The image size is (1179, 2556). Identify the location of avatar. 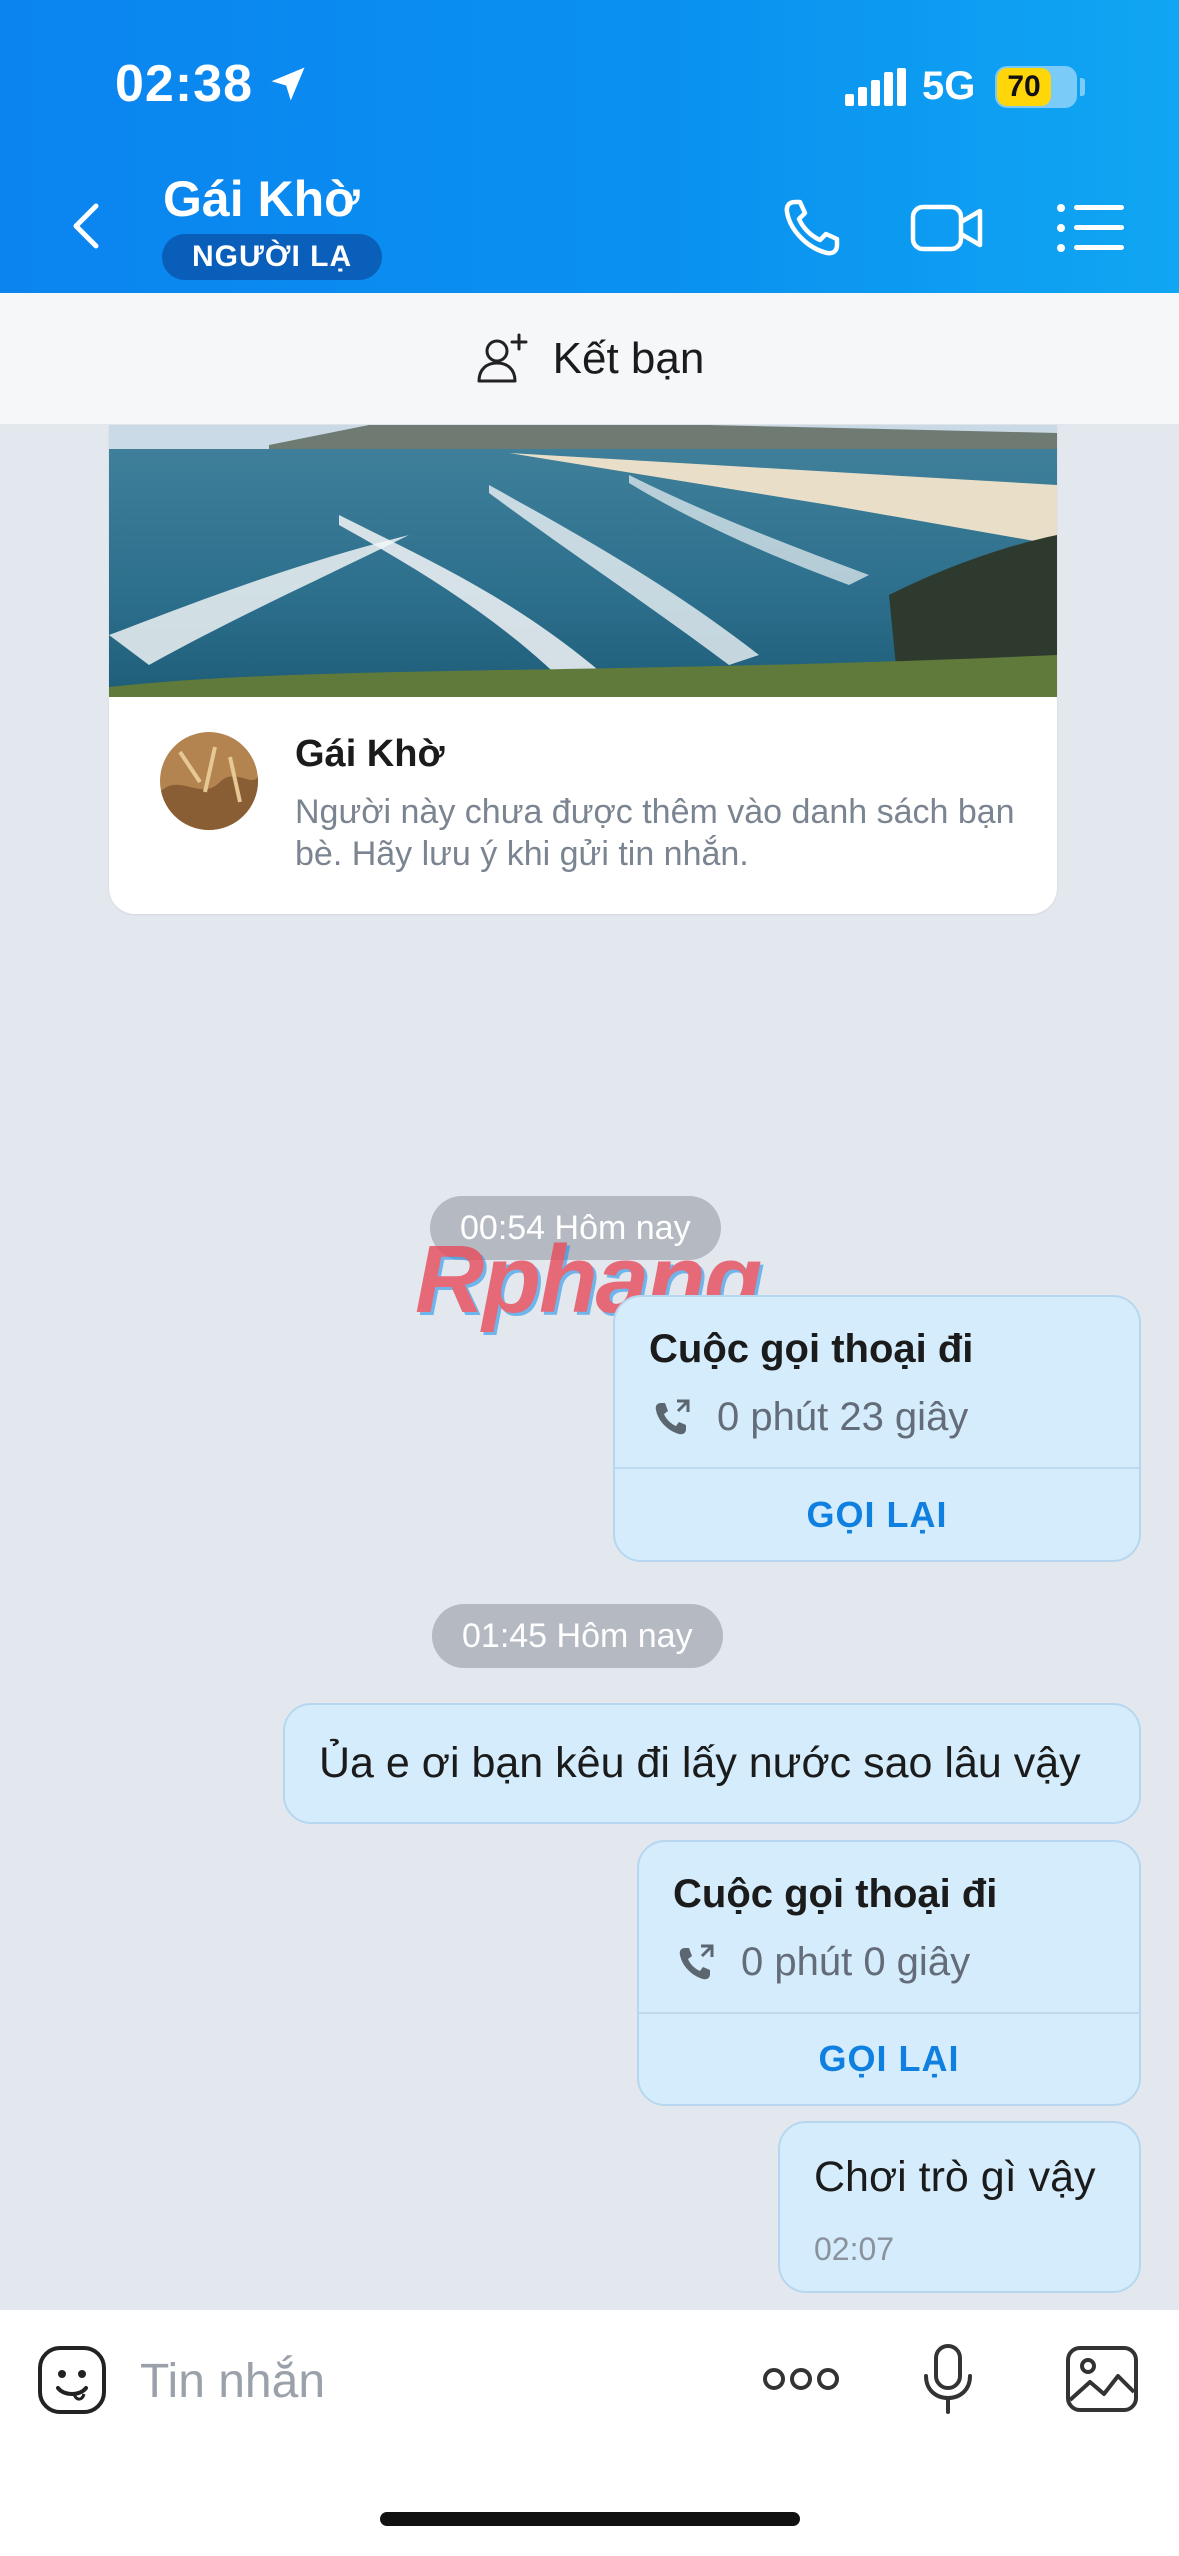
(209, 781).